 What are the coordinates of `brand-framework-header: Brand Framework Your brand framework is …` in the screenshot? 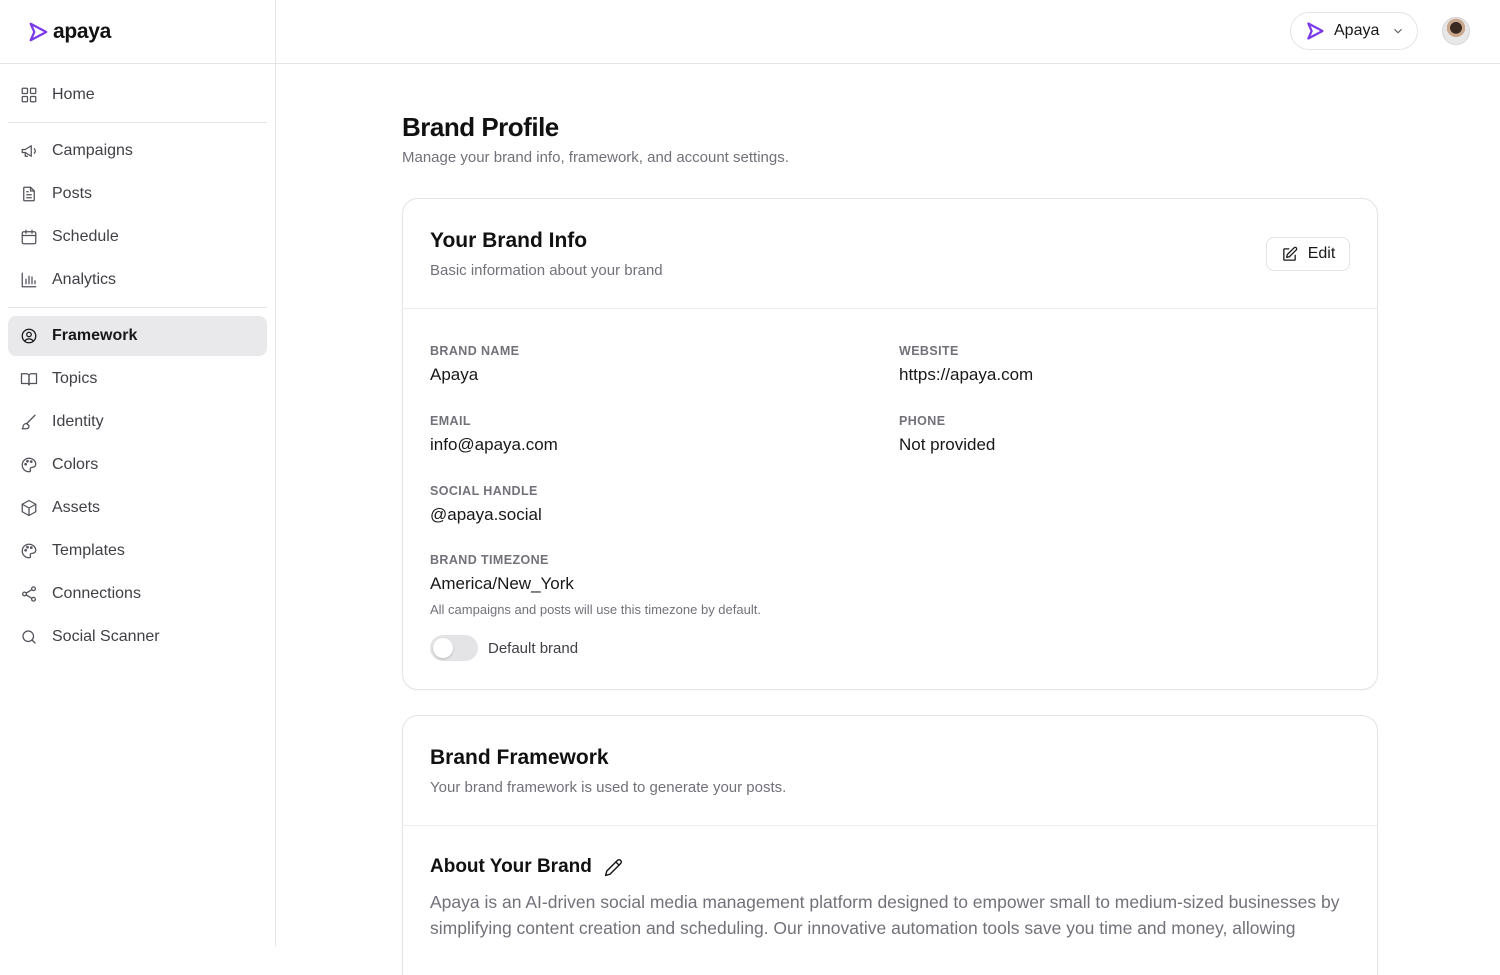 It's located at (890, 771).